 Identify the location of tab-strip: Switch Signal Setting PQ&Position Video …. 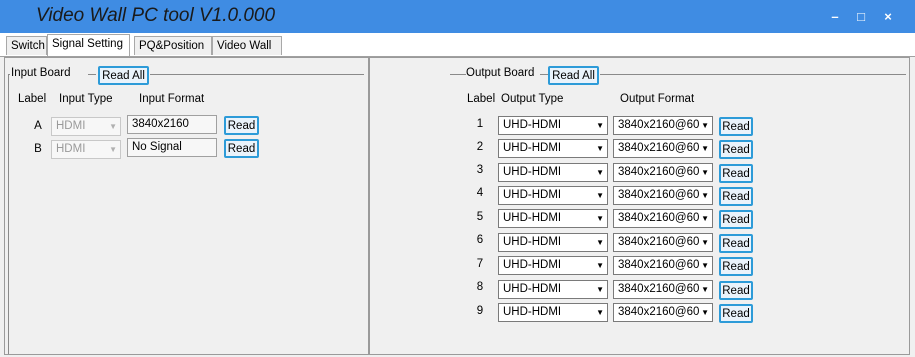
(457, 45).